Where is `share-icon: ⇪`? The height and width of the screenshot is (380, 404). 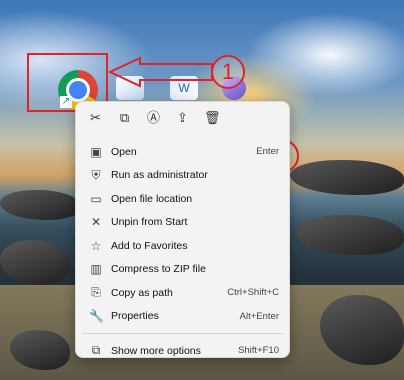 share-icon: ⇪ is located at coordinates (182, 117).